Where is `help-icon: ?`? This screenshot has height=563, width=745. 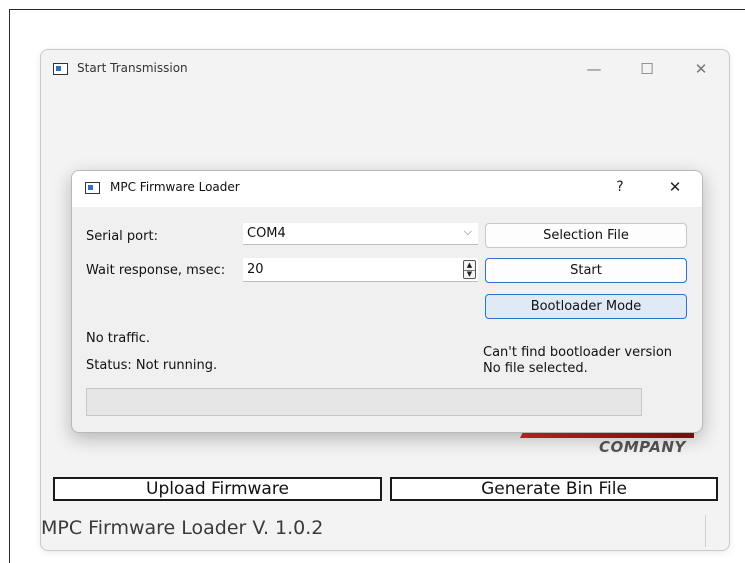
help-icon: ? is located at coordinates (620, 187).